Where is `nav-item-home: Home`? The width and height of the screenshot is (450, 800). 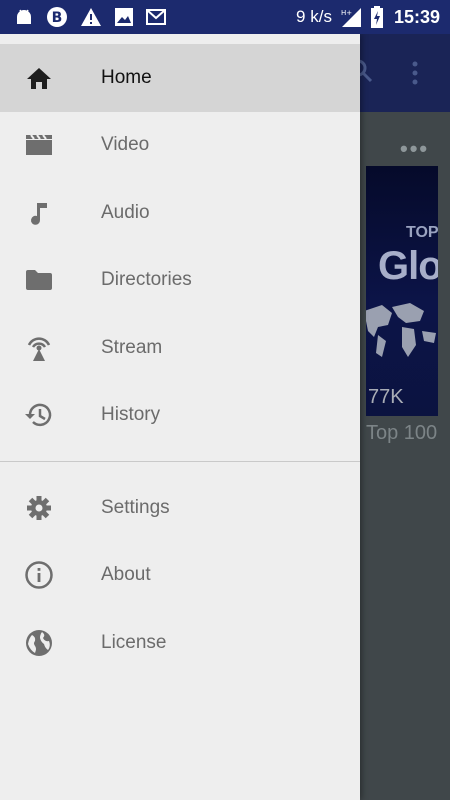 nav-item-home: Home is located at coordinates (180, 78).